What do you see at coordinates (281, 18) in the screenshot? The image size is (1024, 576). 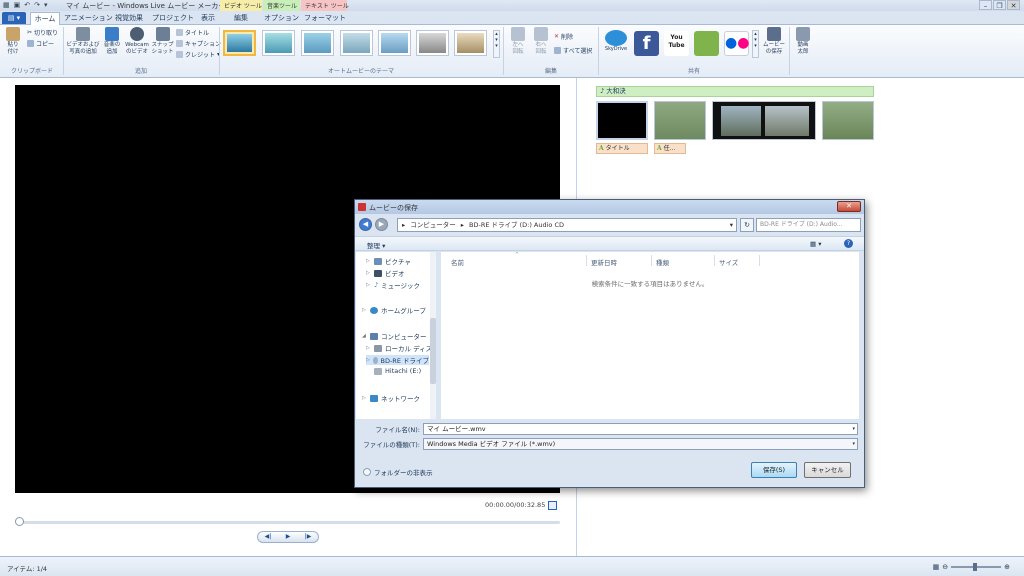 I see `tab-options: オプション` at bounding box center [281, 18].